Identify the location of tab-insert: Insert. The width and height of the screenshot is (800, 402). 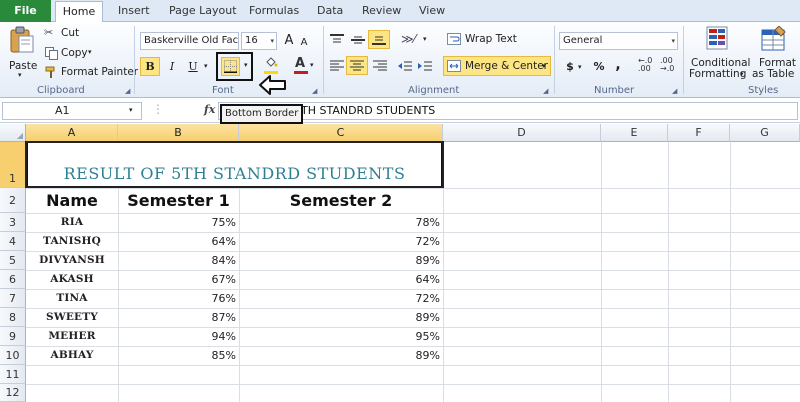
(134, 10).